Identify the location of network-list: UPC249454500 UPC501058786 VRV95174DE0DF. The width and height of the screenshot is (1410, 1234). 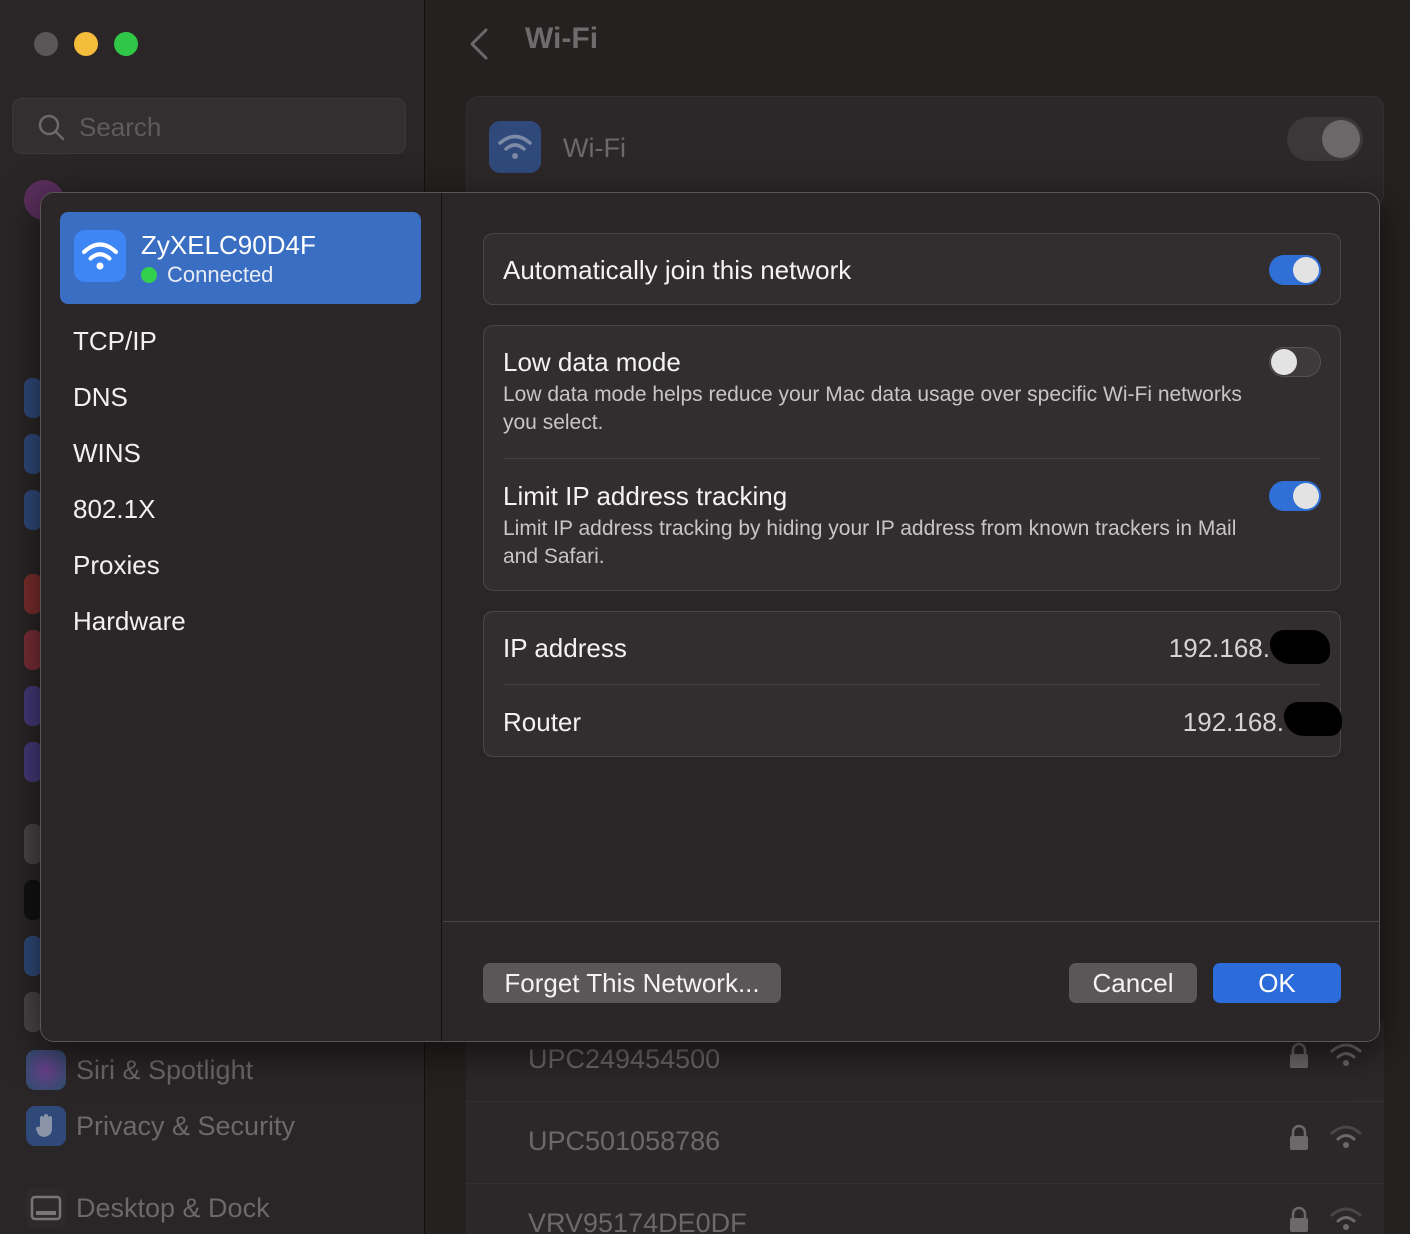
(925, 1127).